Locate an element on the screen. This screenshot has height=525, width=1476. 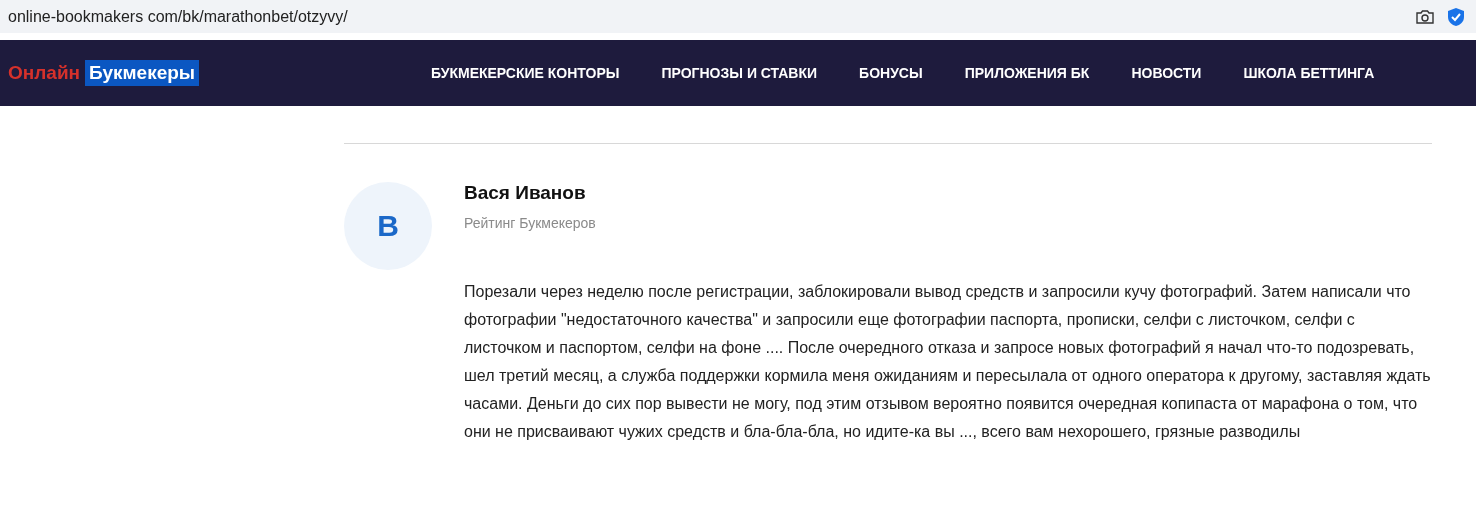
shield-check-icon is located at coordinates (1456, 16).